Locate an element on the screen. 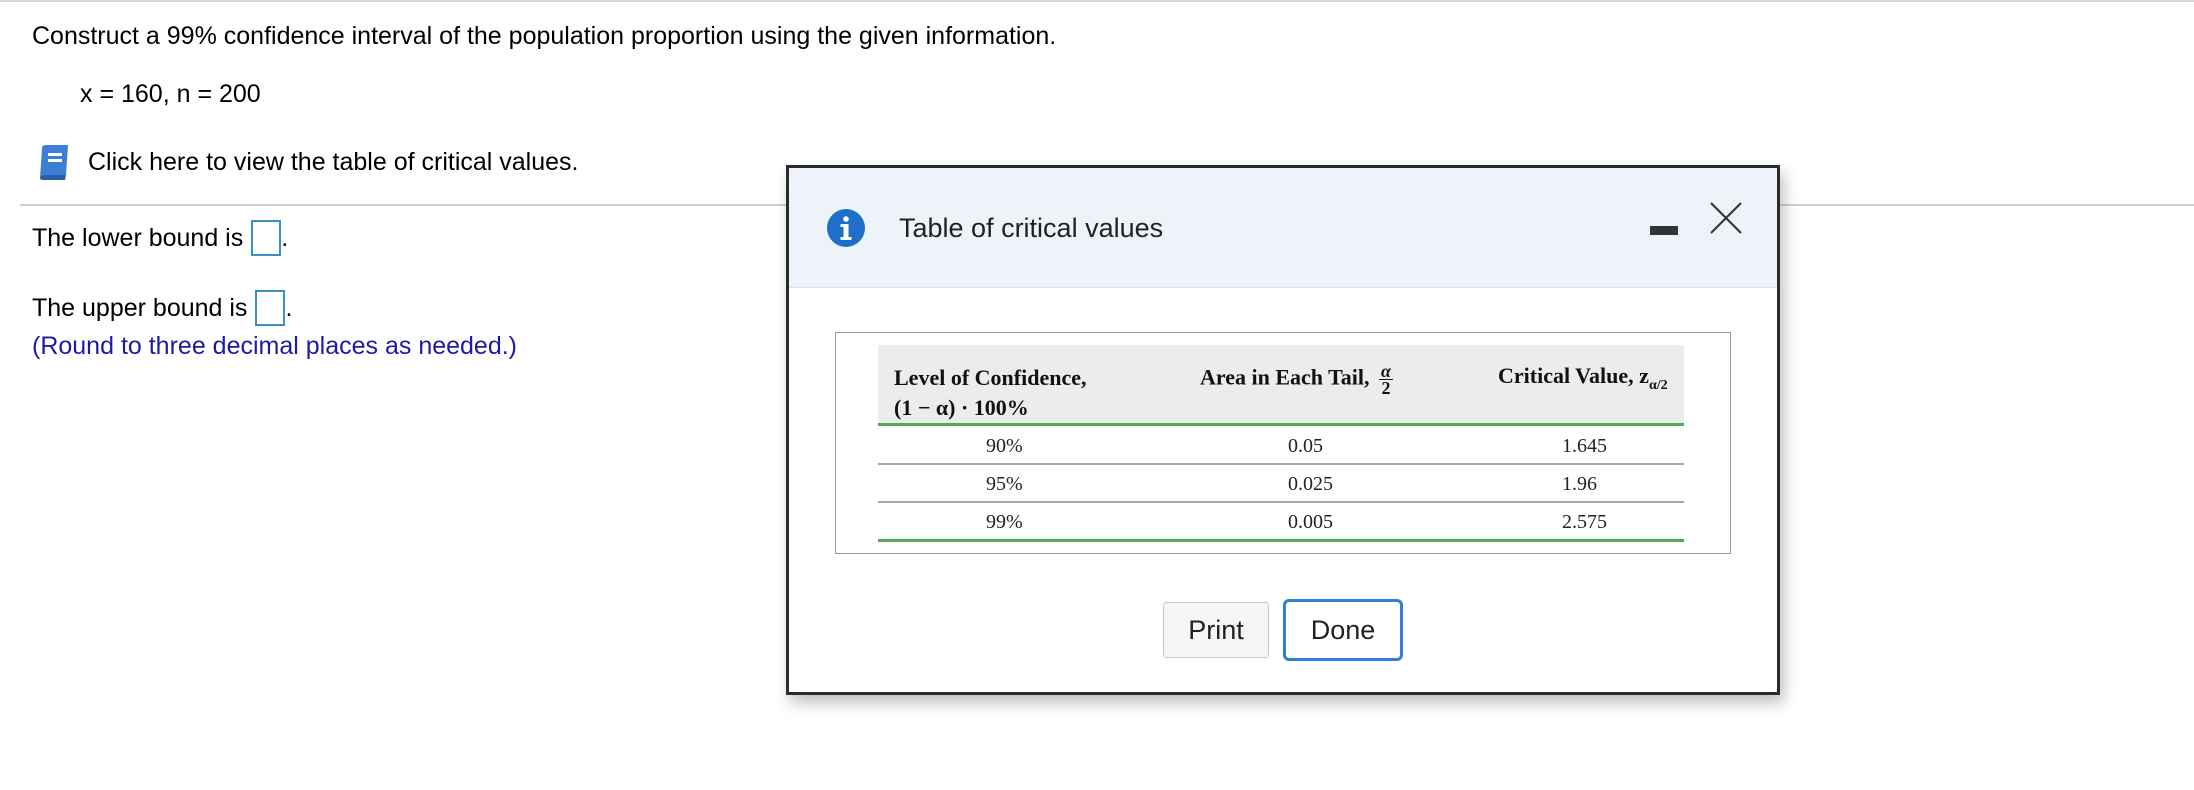  upper-bound-row: The upper bound is . is located at coordinates (162, 308).